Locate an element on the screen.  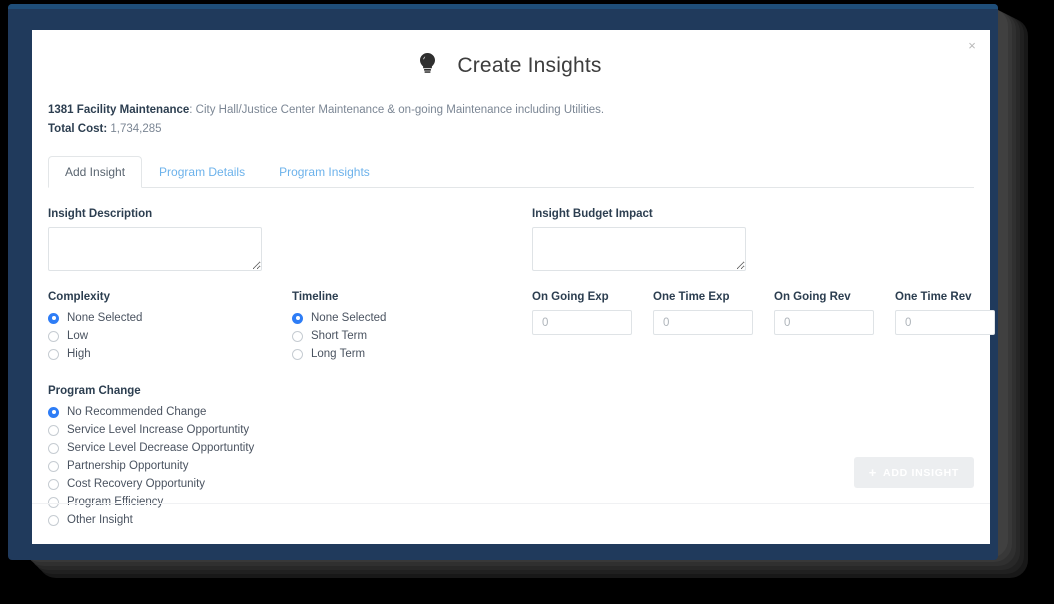
tab-program-insights: Program Insights is located at coordinates (324, 172).